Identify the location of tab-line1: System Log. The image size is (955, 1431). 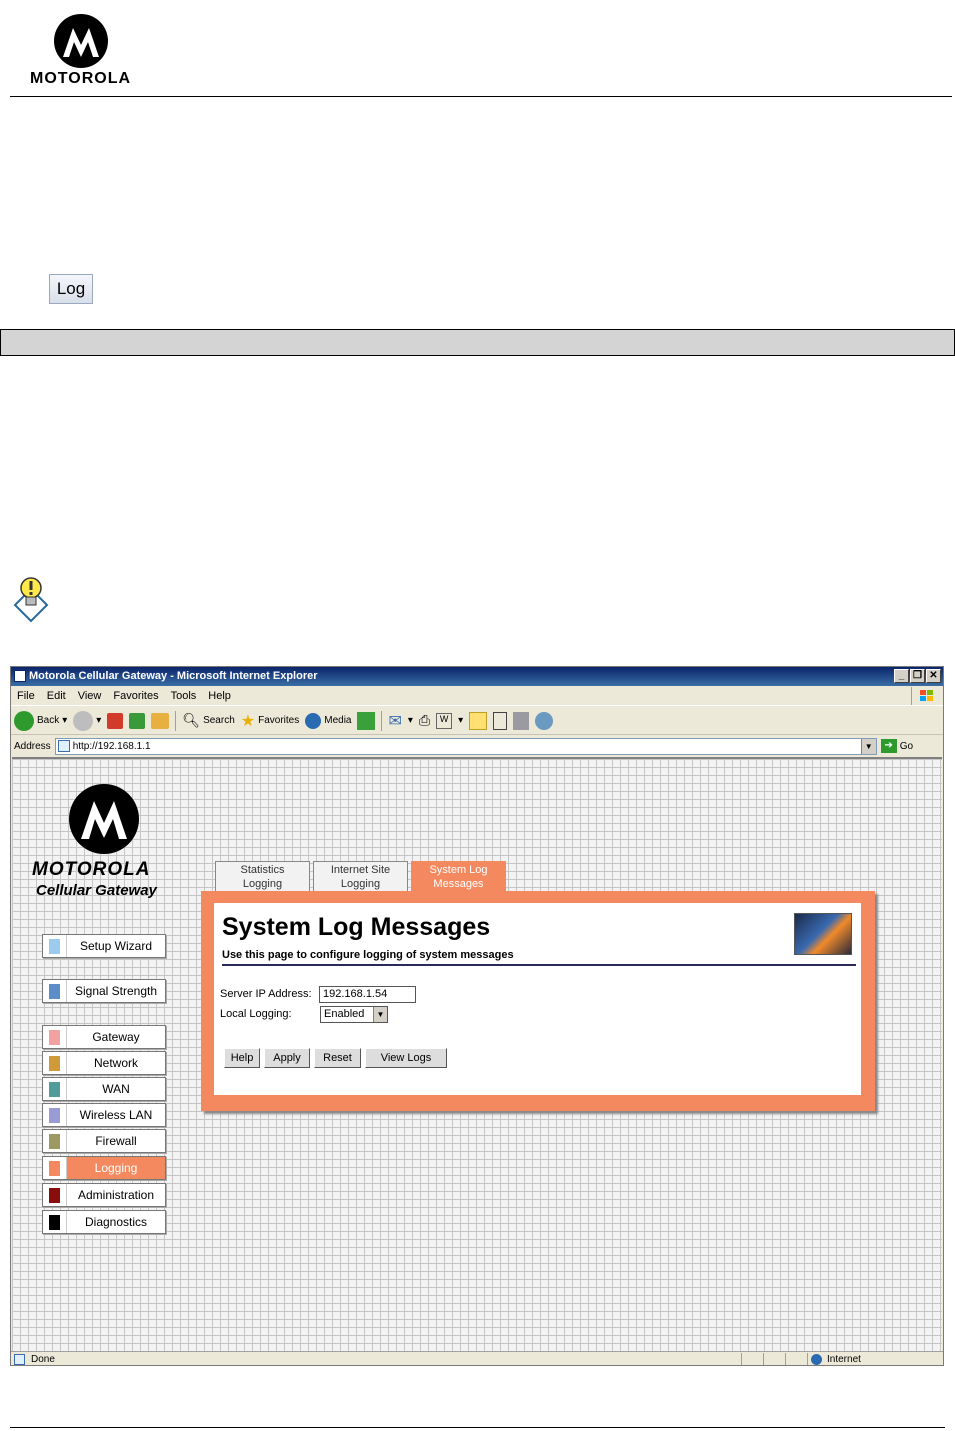
(458, 870).